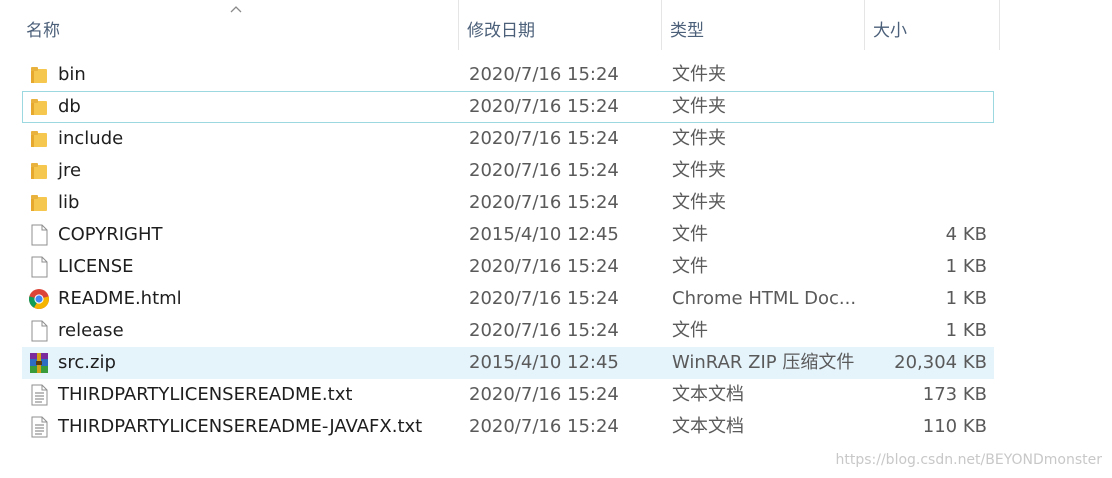 The height and width of the screenshot is (478, 1112). Describe the element at coordinates (69, 202) in the screenshot. I see `file-name: lib` at that location.